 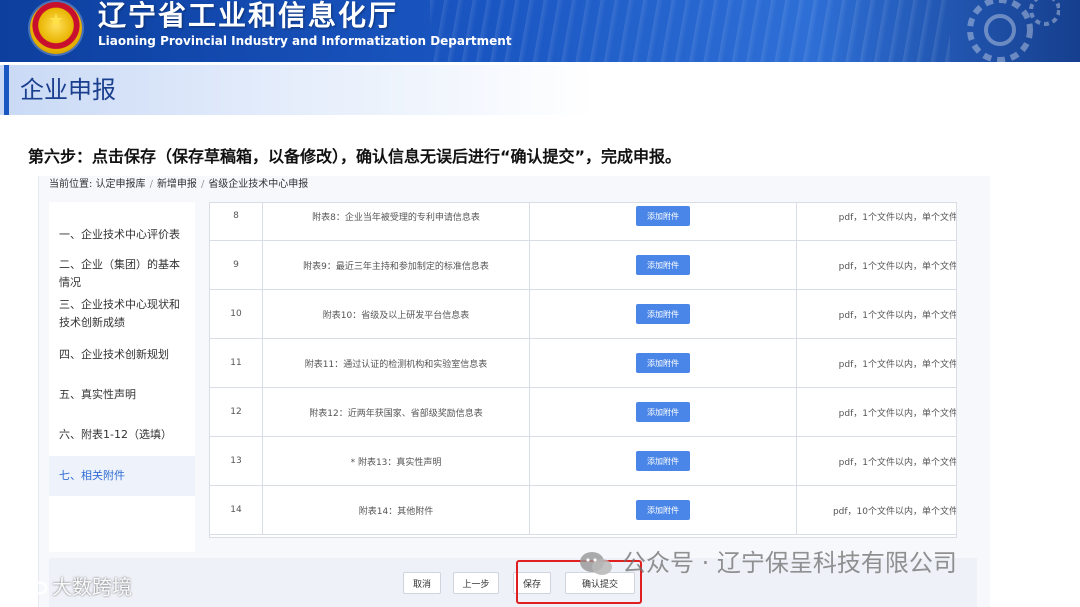 I want to click on wechat-icon, so click(x=596, y=563).